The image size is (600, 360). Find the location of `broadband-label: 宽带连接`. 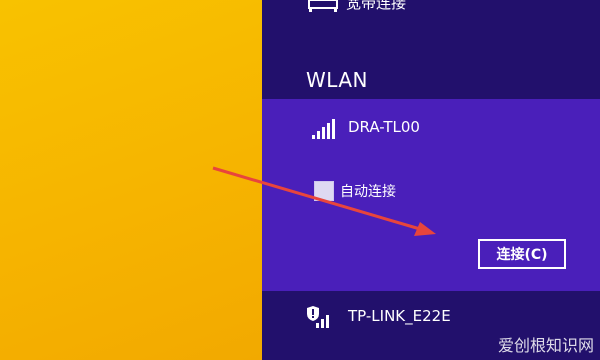

broadband-label: 宽带连接 is located at coordinates (376, 6).